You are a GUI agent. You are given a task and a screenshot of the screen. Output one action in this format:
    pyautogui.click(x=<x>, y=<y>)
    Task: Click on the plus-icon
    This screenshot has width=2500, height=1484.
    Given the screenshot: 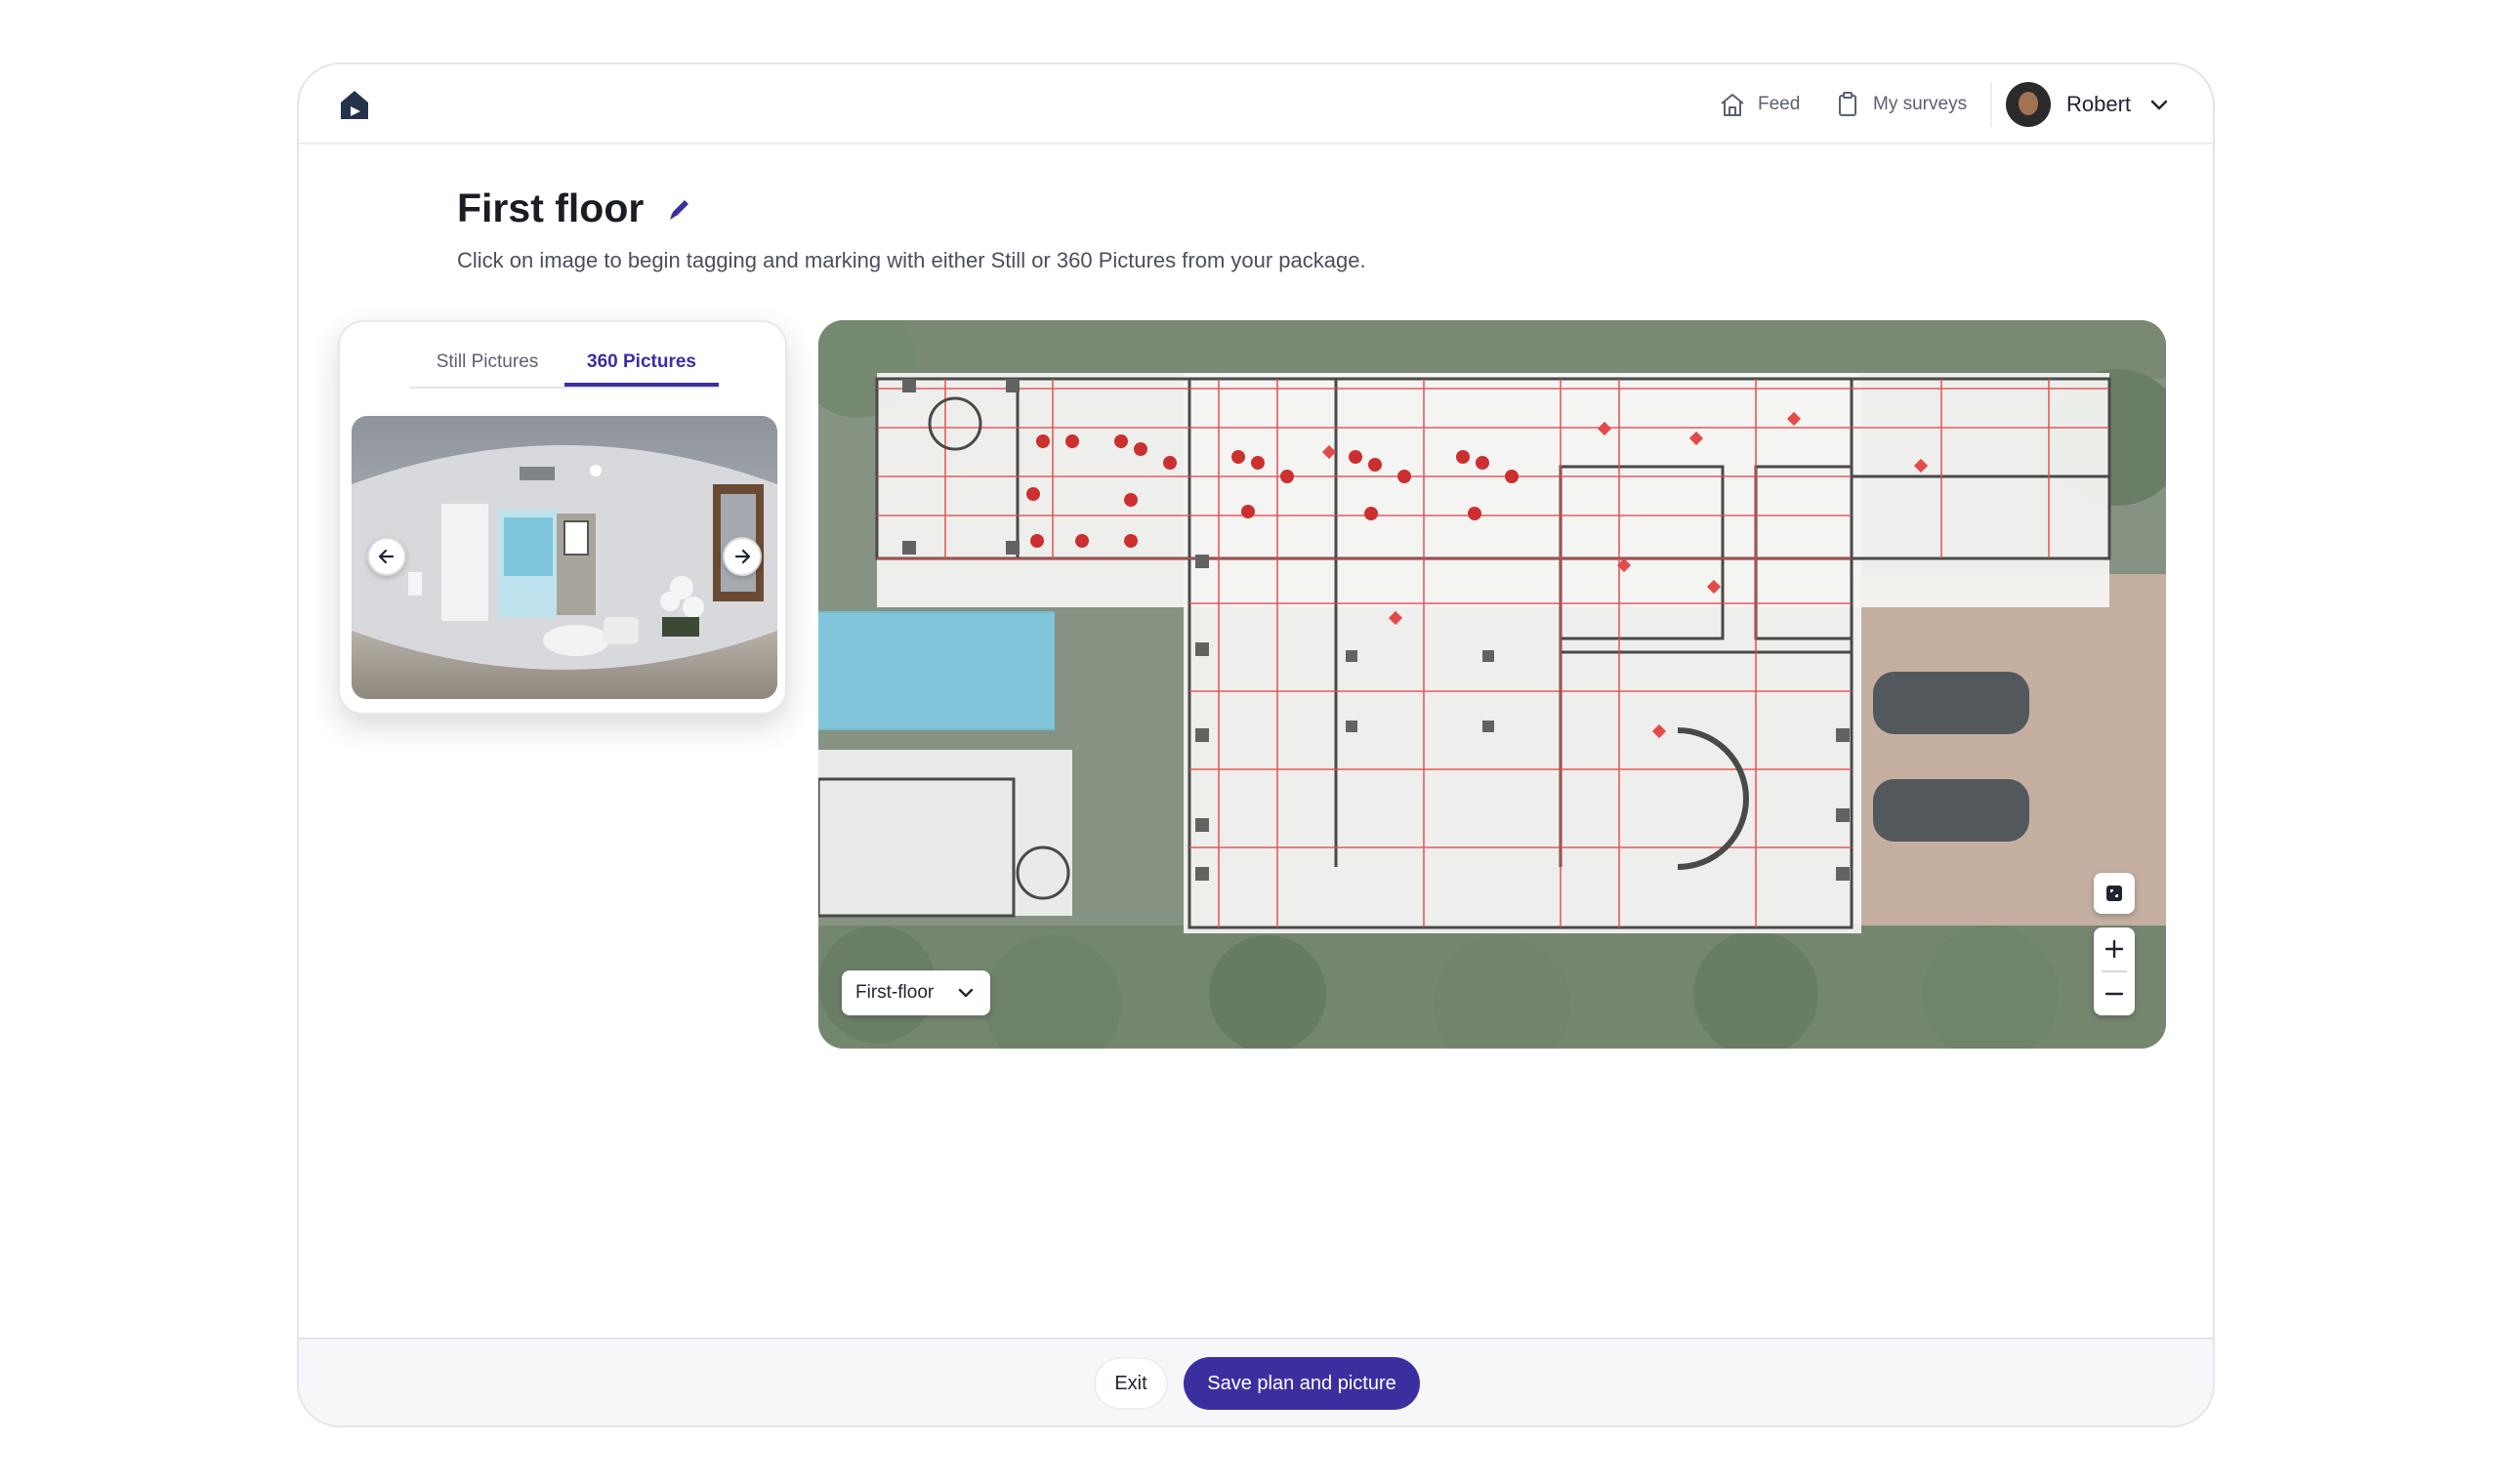 What is the action you would take?
    pyautogui.click(x=2114, y=949)
    